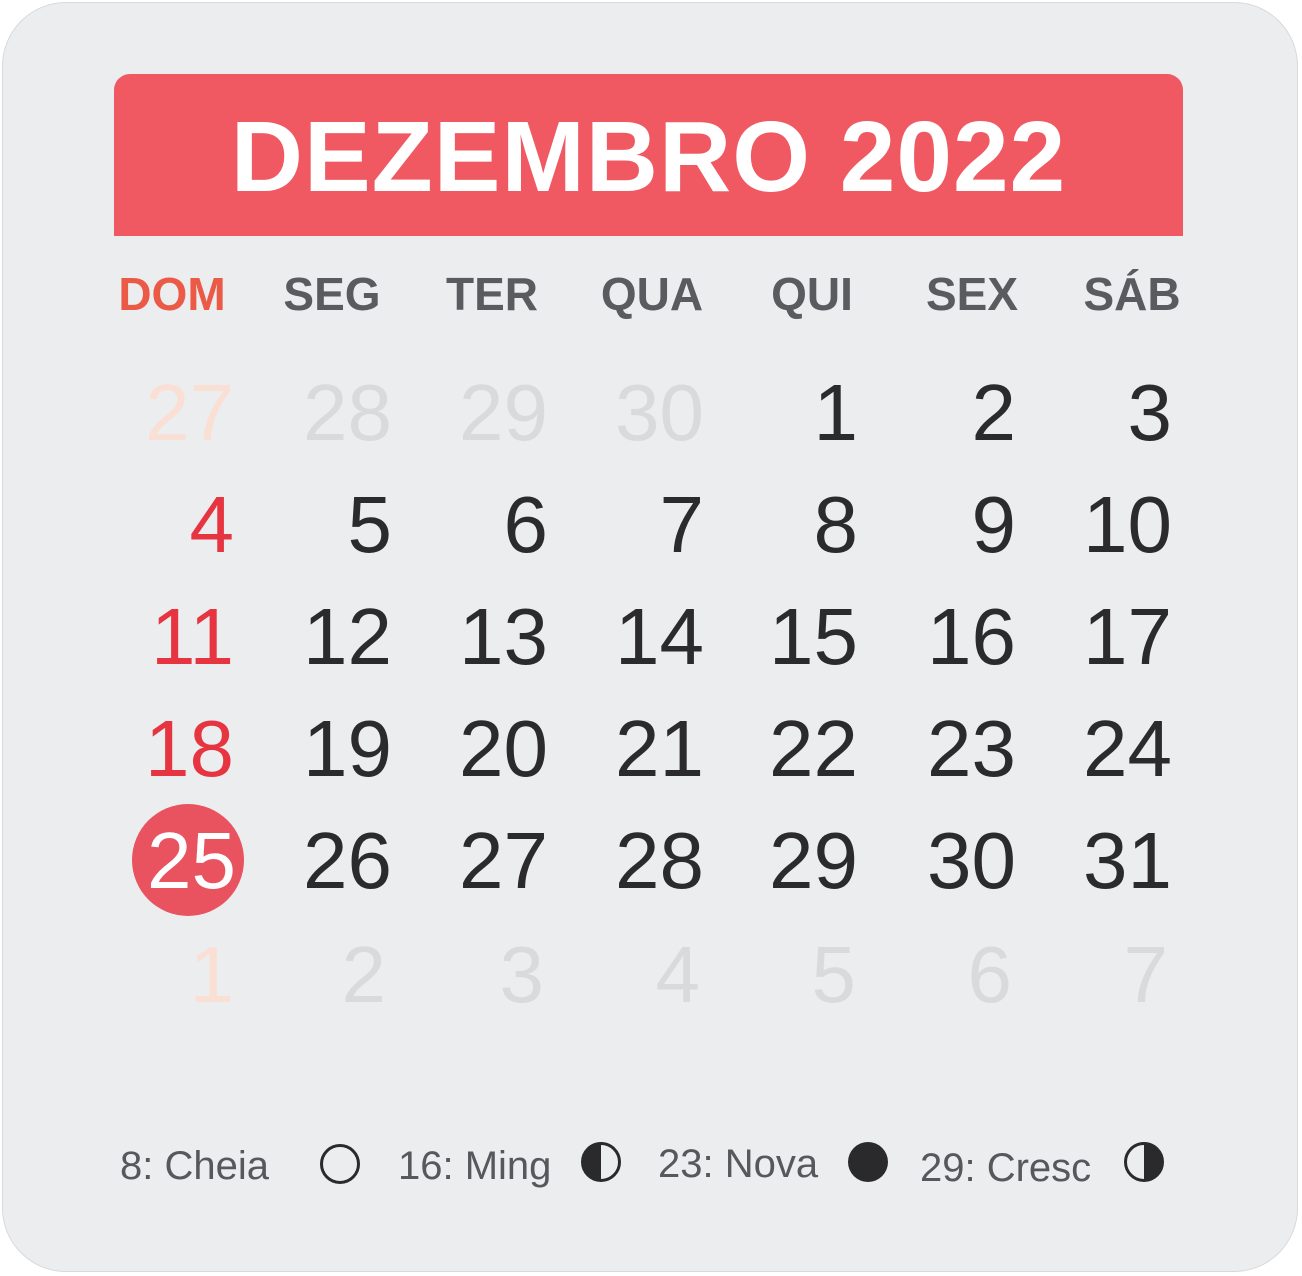 The height and width of the screenshot is (1276, 1302). What do you see at coordinates (951, 525) in the screenshot?
I see `day-cell: 9` at bounding box center [951, 525].